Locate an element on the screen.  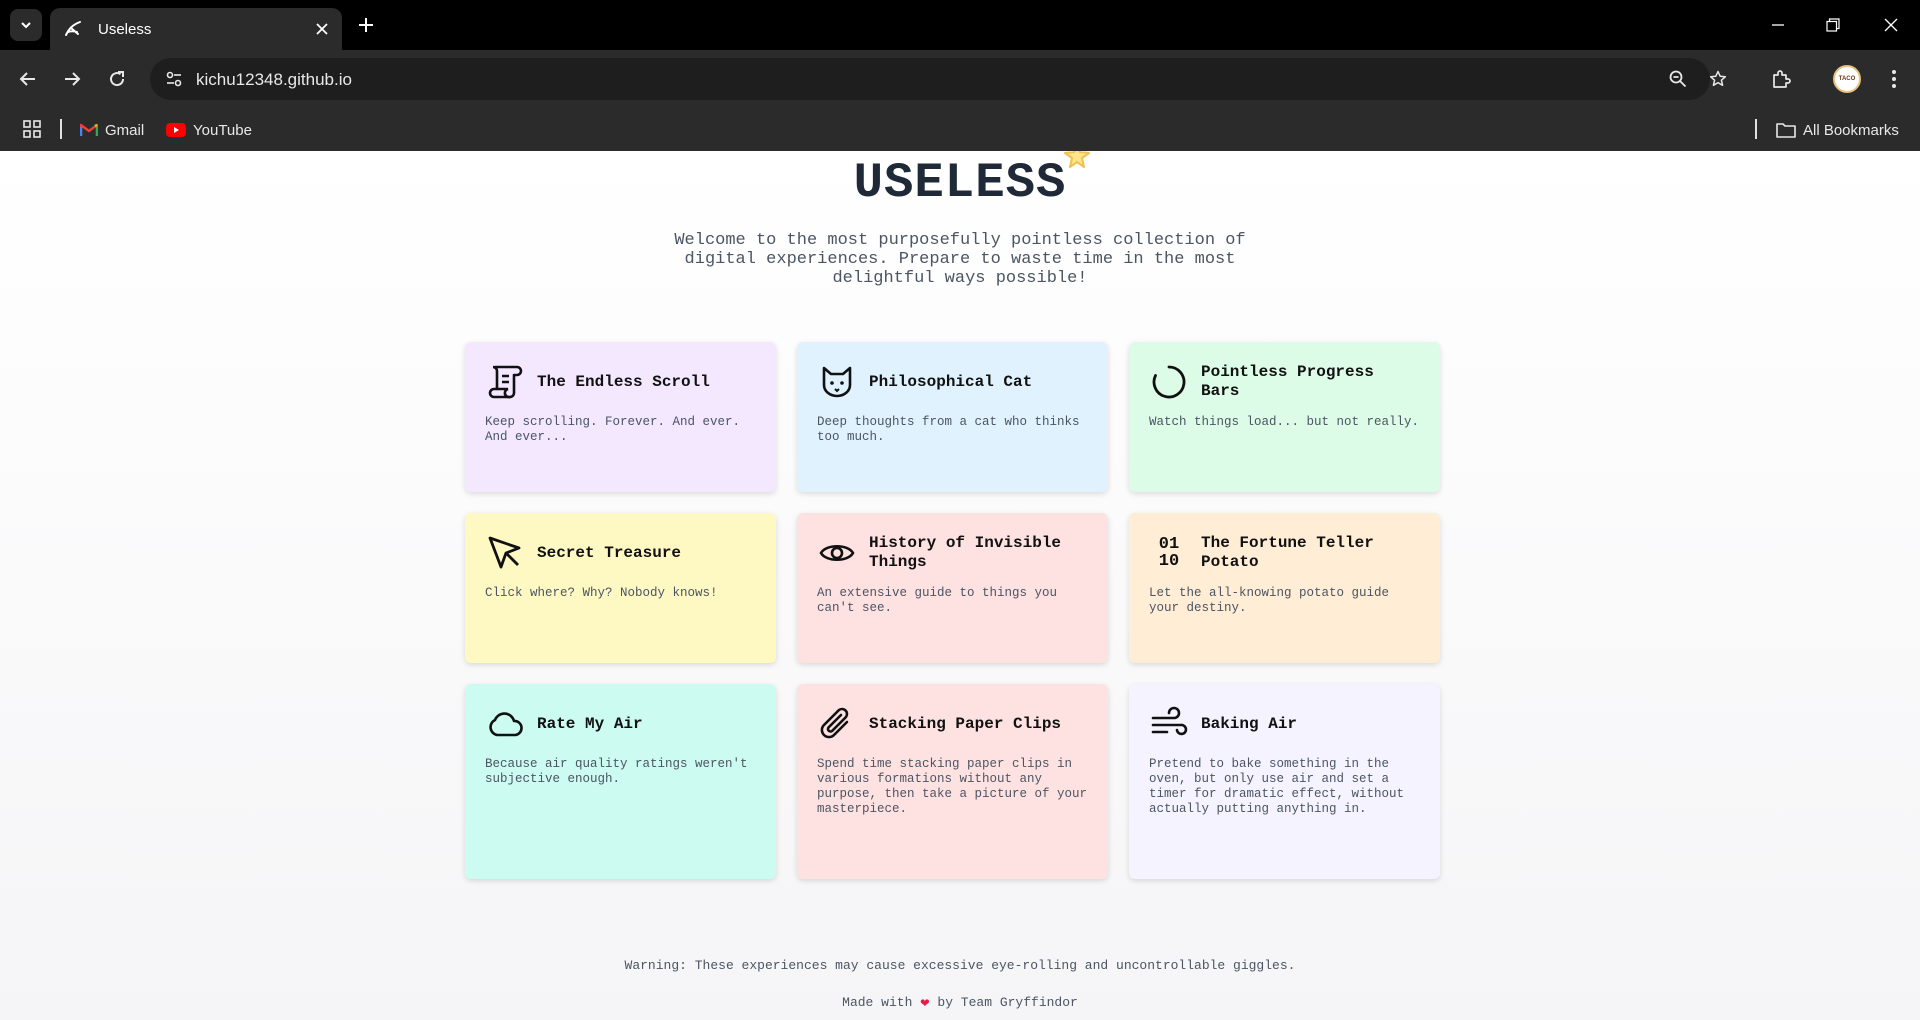
binary-icon-line: 01 is located at coordinates (1169, 544).